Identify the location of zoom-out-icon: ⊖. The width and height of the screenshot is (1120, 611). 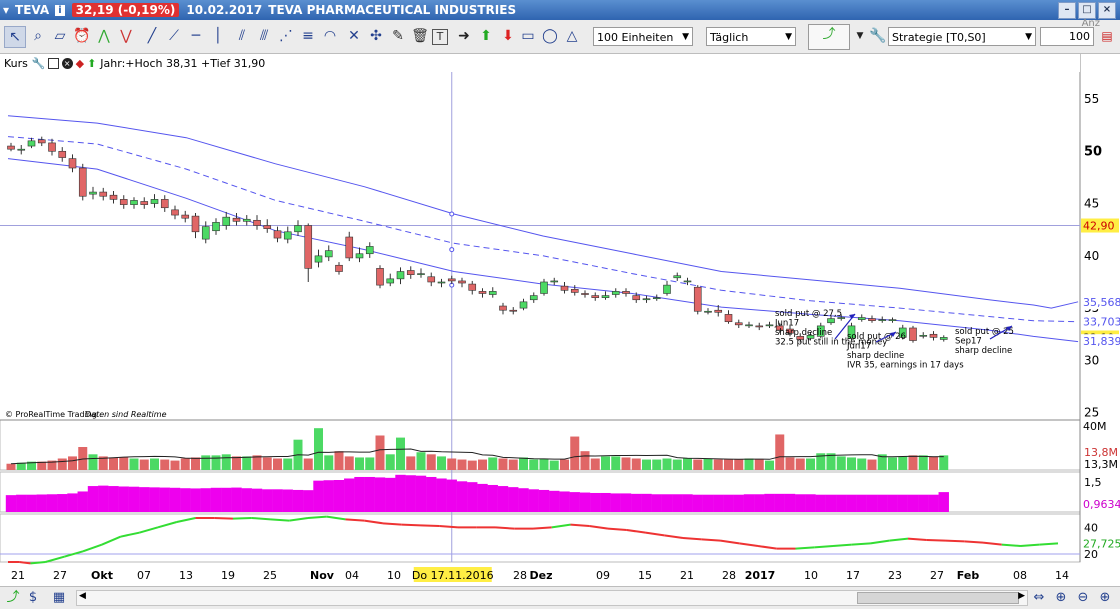
(1083, 598).